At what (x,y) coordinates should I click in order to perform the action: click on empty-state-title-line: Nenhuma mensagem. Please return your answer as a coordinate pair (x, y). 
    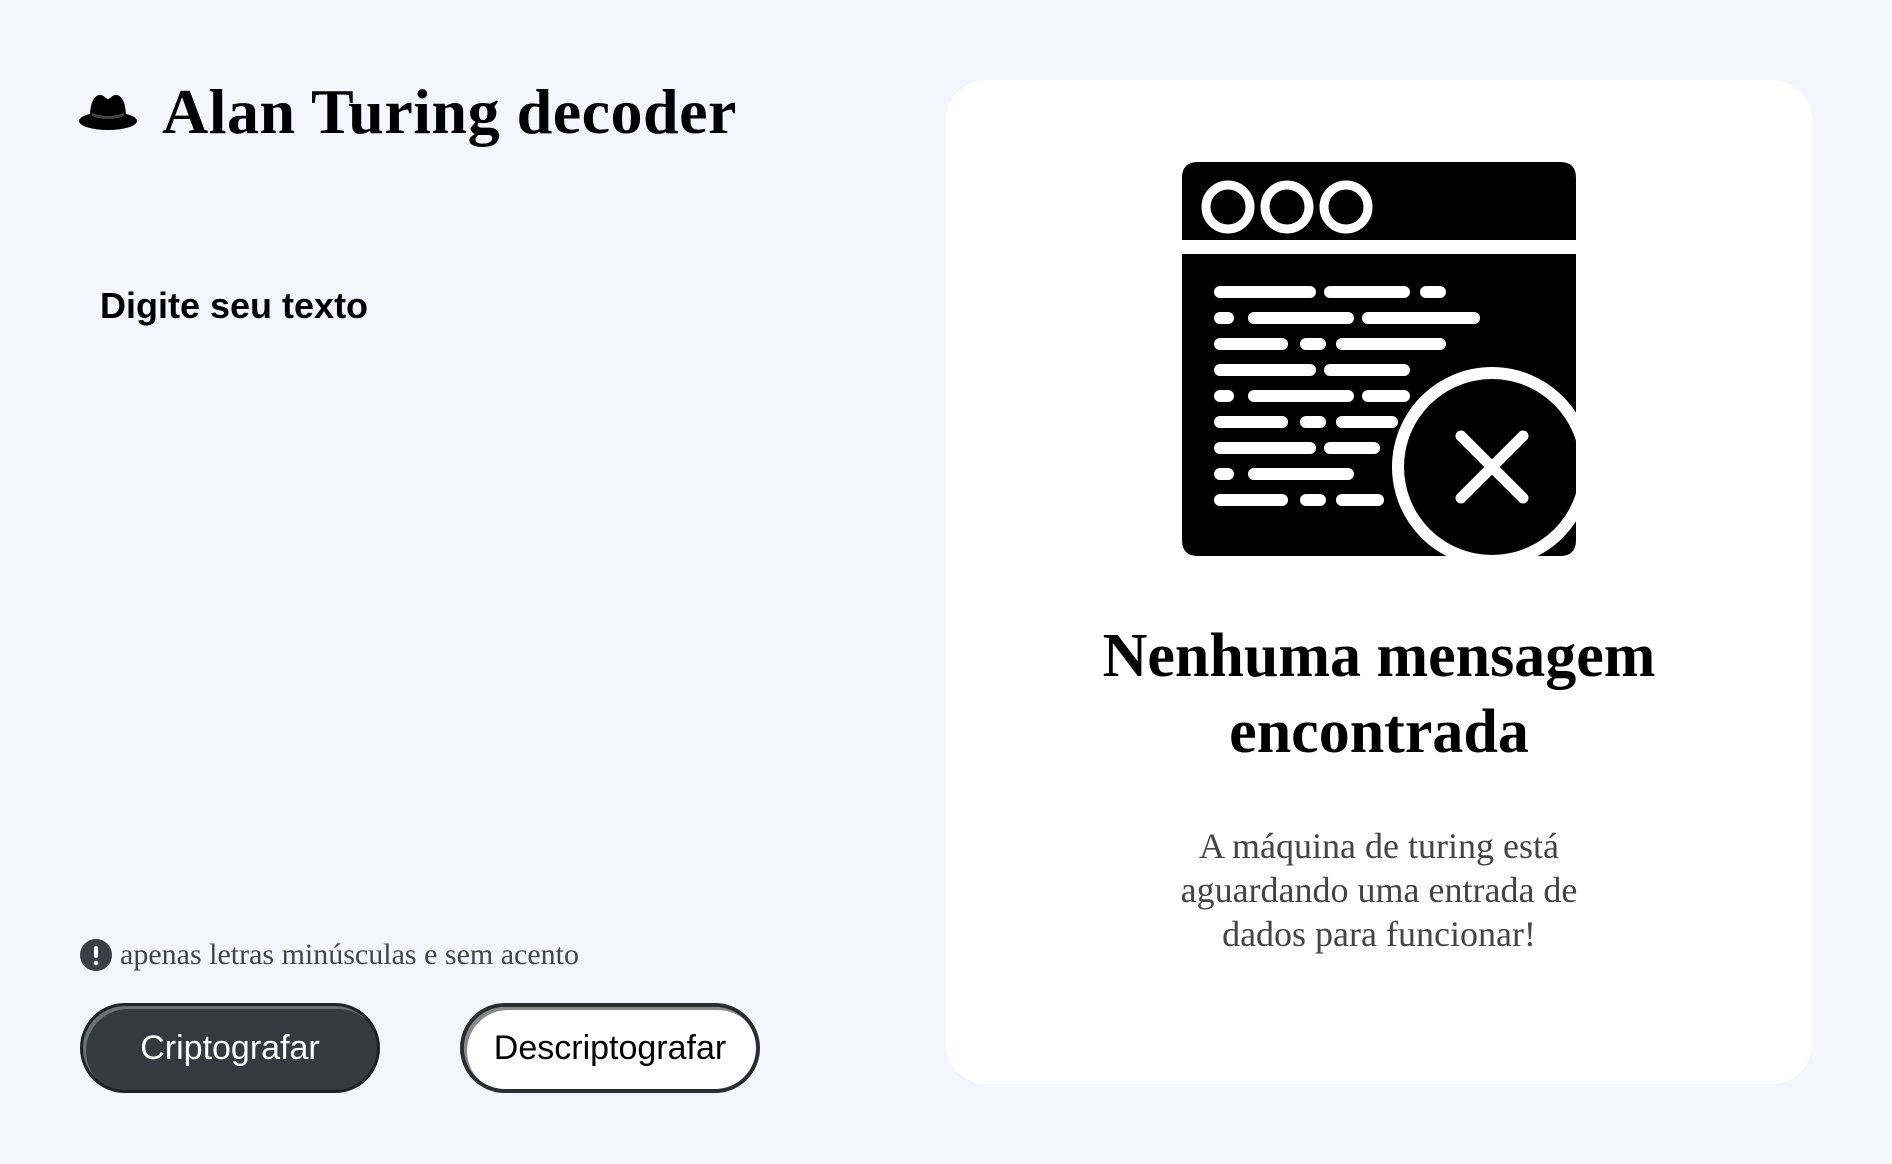
    Looking at the image, I should click on (1379, 656).